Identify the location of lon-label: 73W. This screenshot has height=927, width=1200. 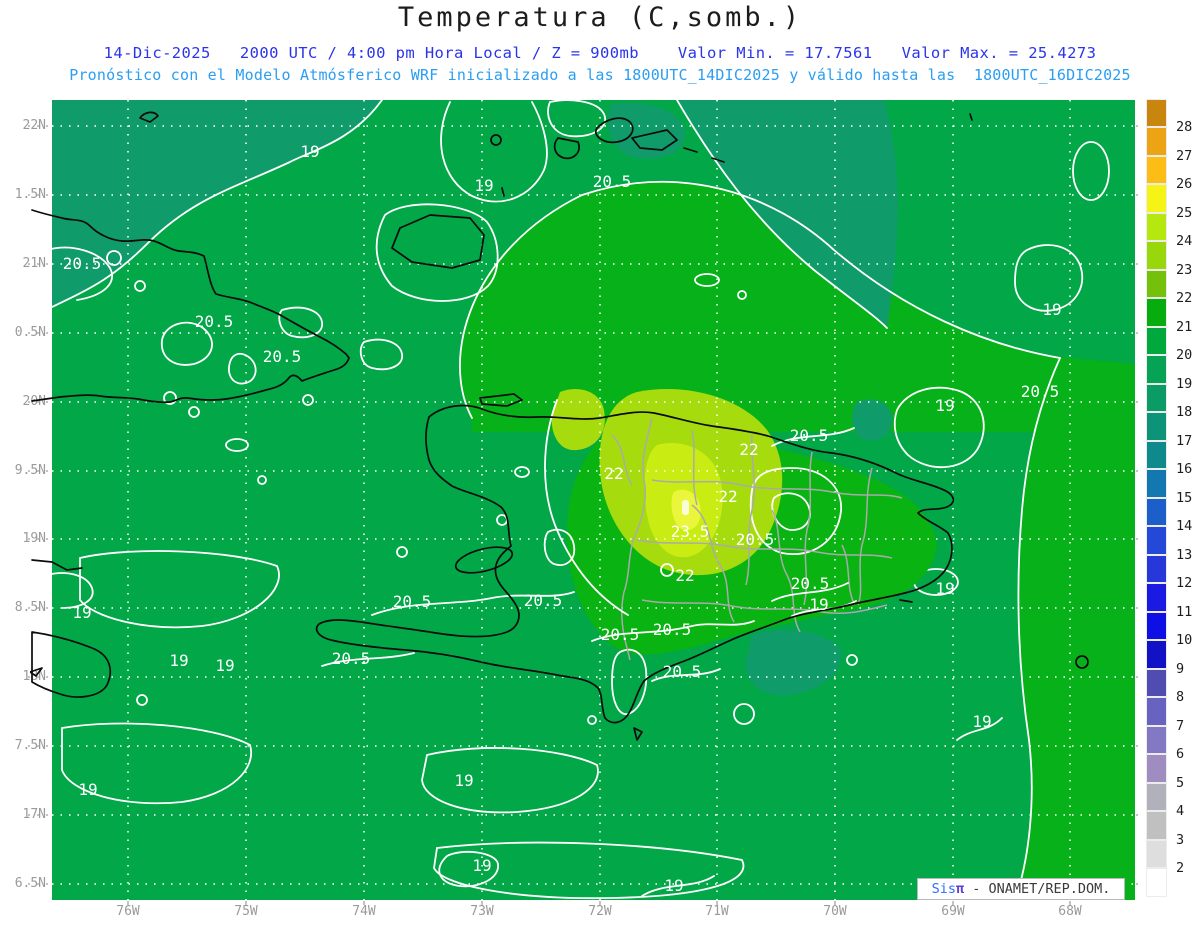
(482, 911).